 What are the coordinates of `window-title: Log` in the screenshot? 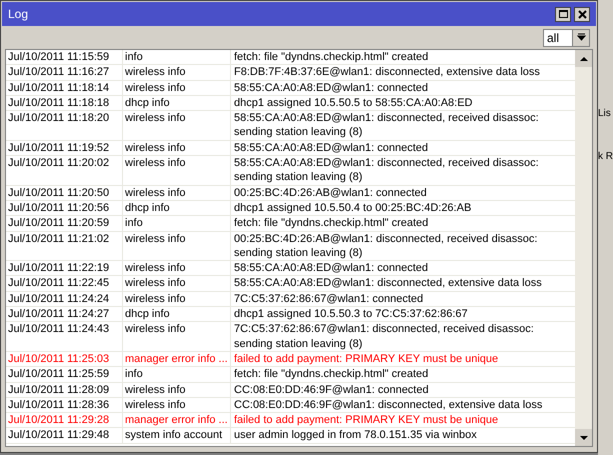 It's located at (18, 14).